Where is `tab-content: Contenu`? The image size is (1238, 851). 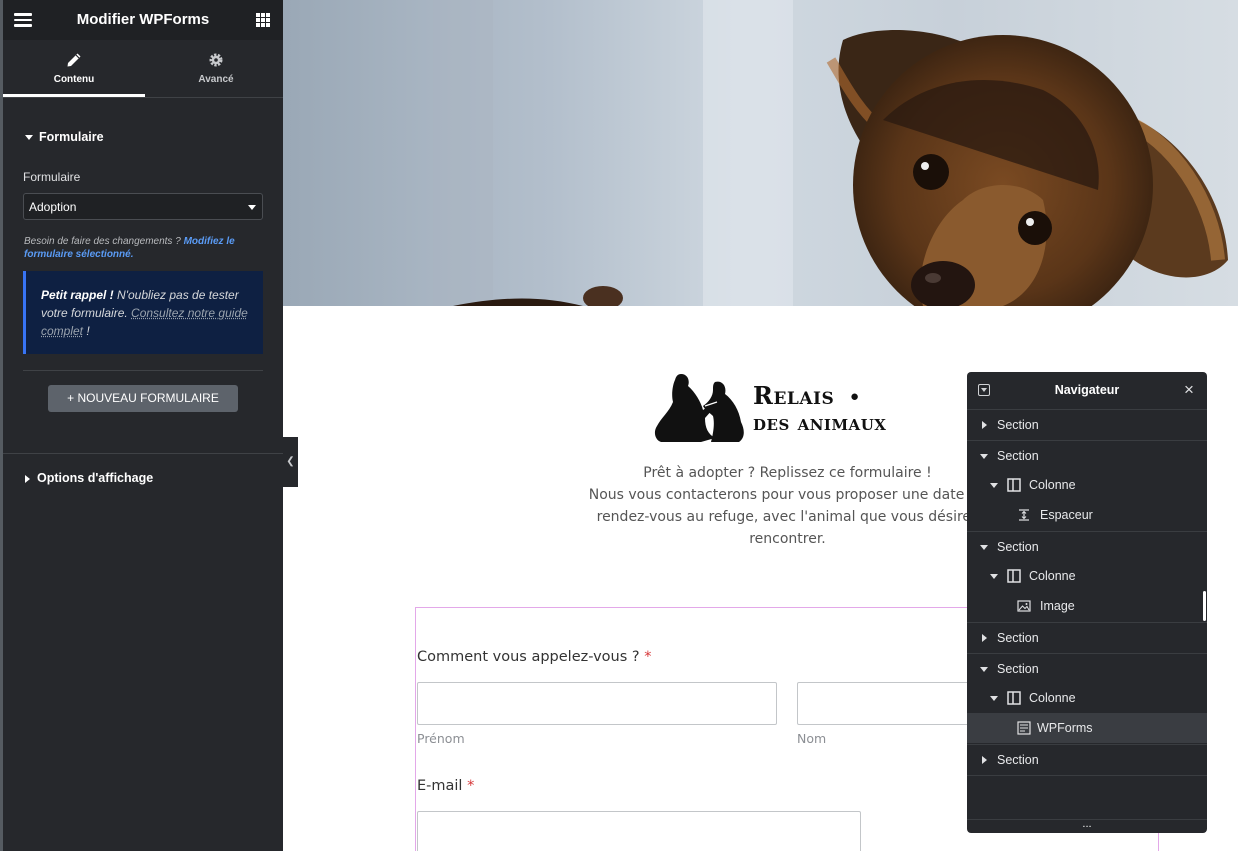 tab-content: Contenu is located at coordinates (74, 68).